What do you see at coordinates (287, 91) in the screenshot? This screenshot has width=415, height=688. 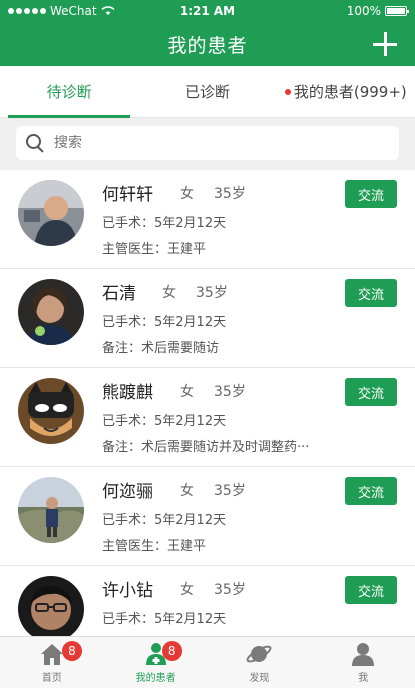 I see `unread-dot-icon` at bounding box center [287, 91].